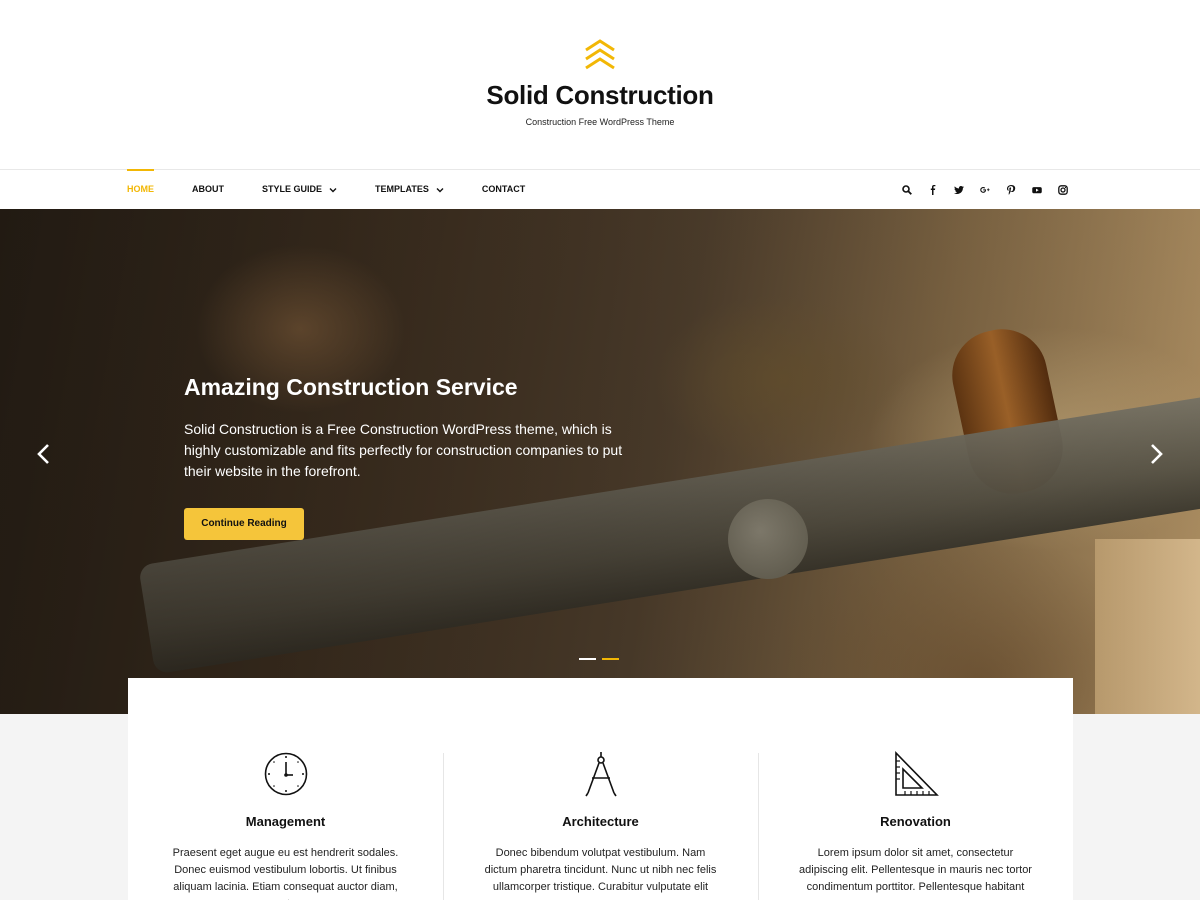 This screenshot has height=900, width=1200. What do you see at coordinates (402, 189) in the screenshot?
I see `nav-item-label: TEMPLATES` at bounding box center [402, 189].